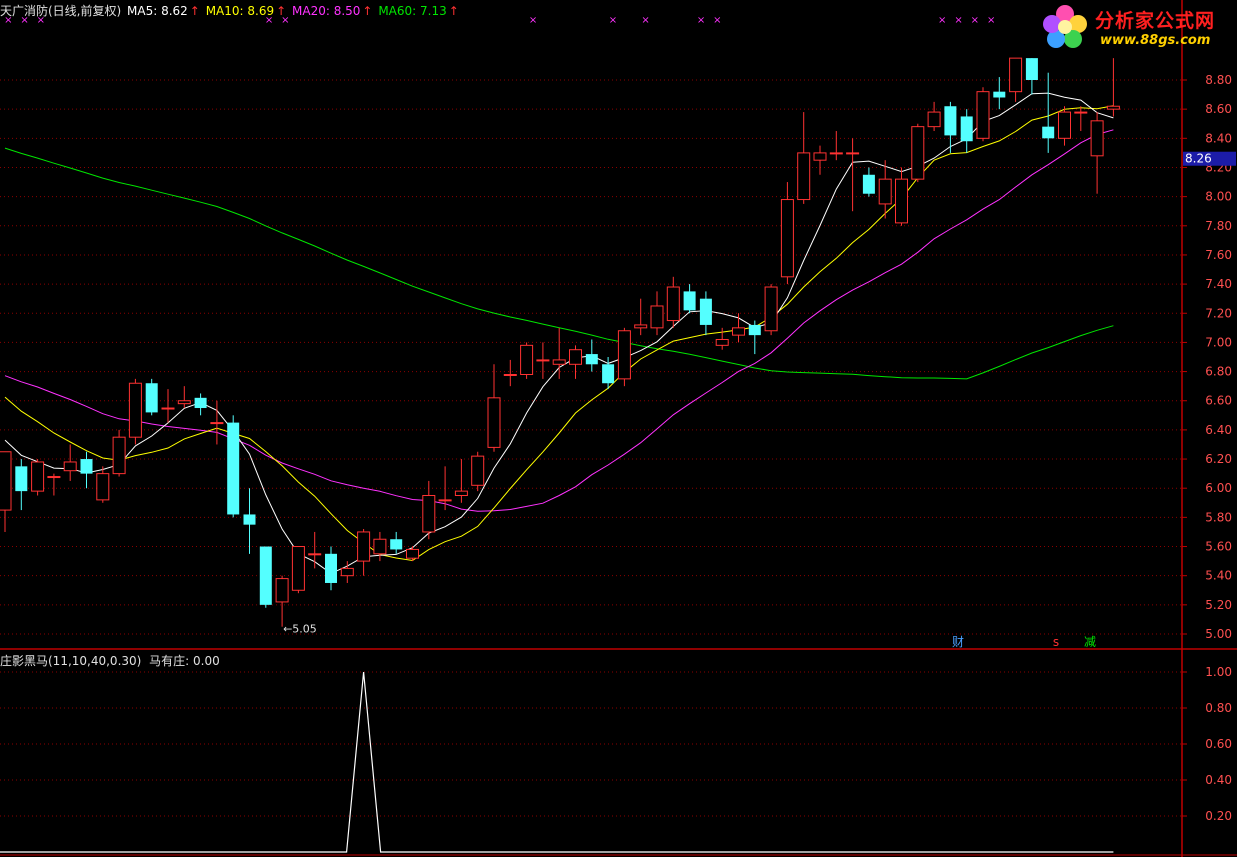 The image size is (1237, 857). Describe the element at coordinates (1218, 488) in the screenshot. I see `y-tick-label: 6.00` at that location.